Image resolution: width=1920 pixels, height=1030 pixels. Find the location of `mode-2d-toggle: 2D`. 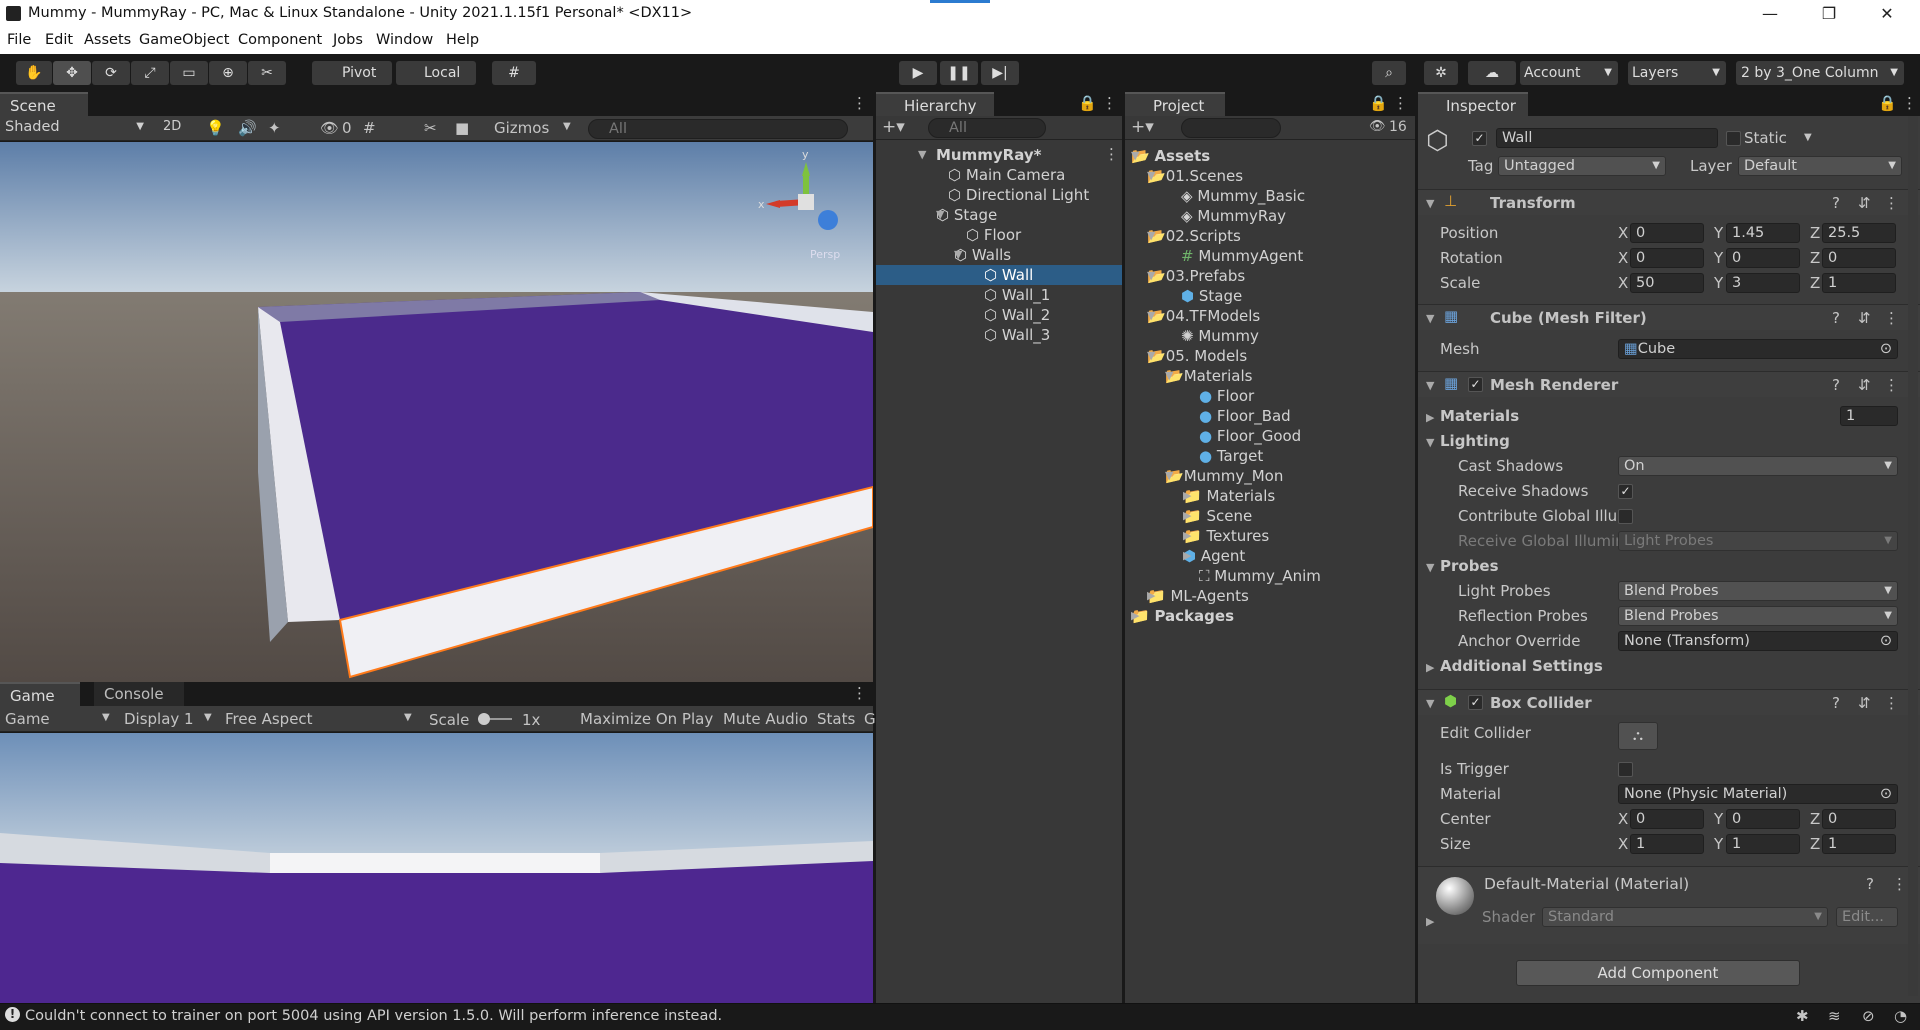

mode-2d-toggle: 2D is located at coordinates (174, 128).